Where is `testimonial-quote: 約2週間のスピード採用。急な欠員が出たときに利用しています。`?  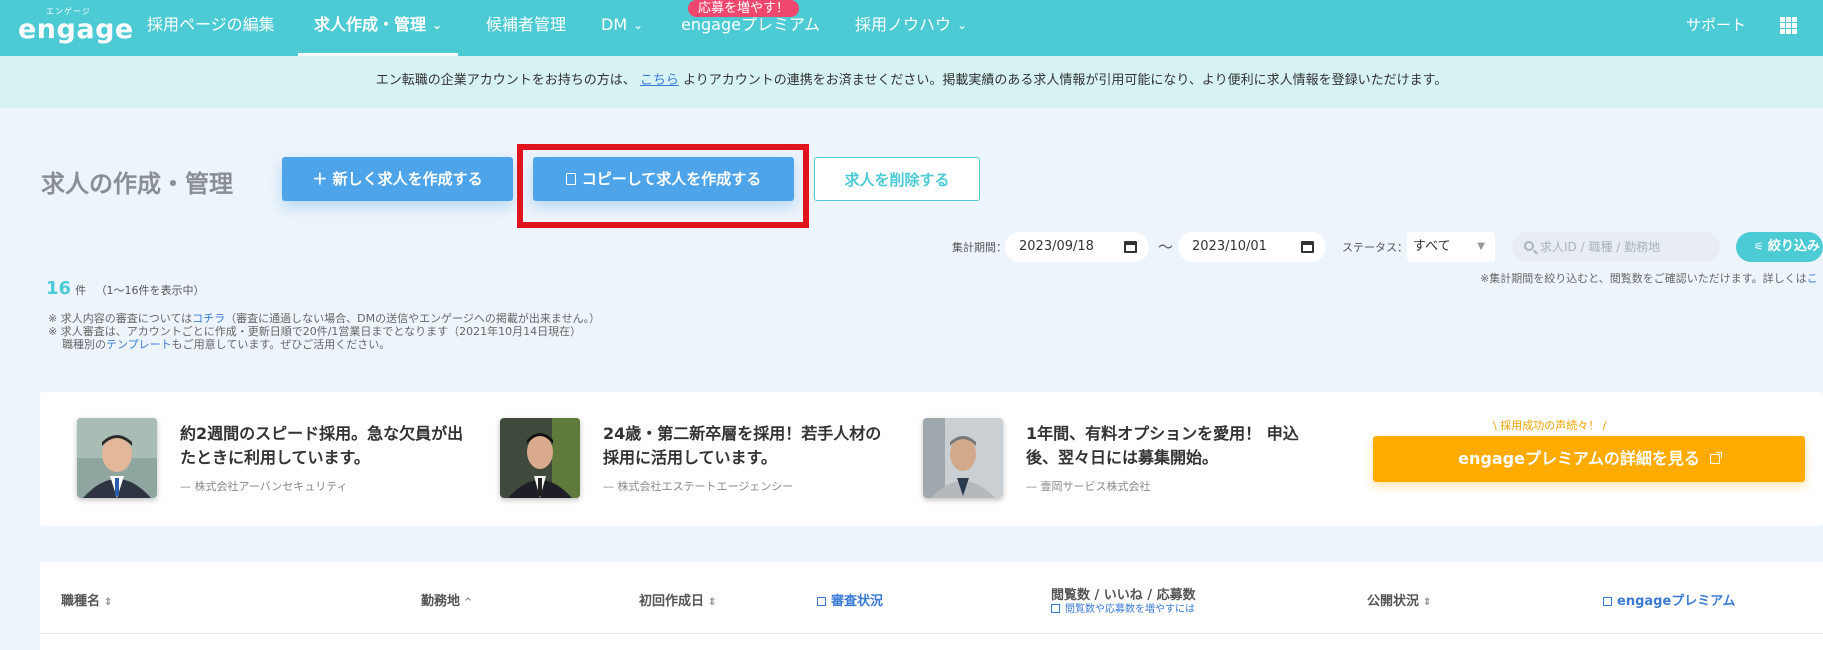
testimonial-quote: 約2週間のスピード採用。急な欠員が出たときに利用しています。 is located at coordinates (322, 445).